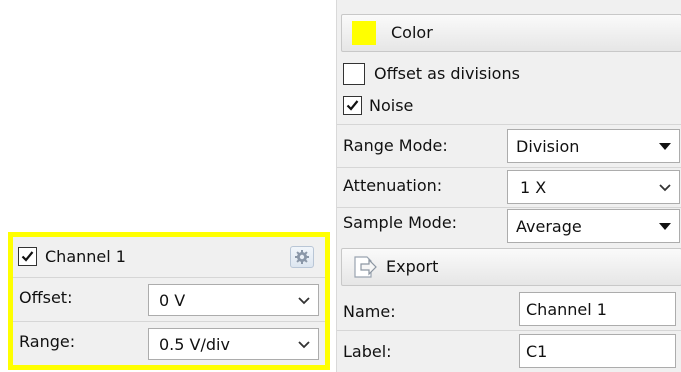  Describe the element at coordinates (412, 32) in the screenshot. I see `color-button-label: Color` at that location.